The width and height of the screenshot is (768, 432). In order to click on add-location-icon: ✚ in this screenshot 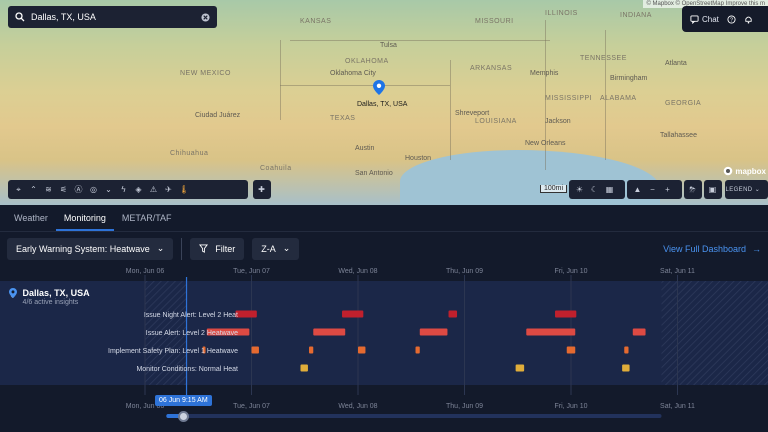, I will do `click(261, 189)`.